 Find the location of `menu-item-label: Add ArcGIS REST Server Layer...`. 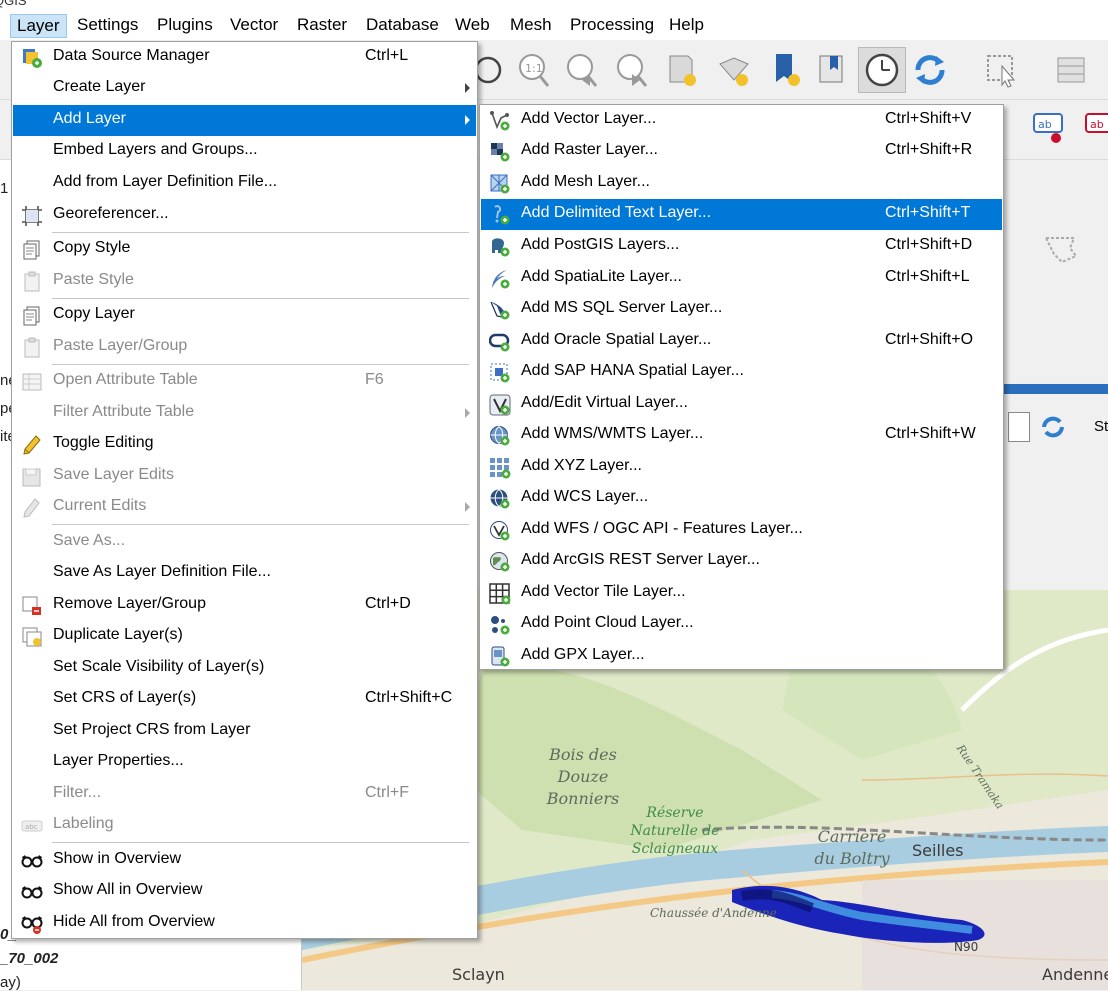

menu-item-label: Add ArcGIS REST Server Layer... is located at coordinates (640, 559).